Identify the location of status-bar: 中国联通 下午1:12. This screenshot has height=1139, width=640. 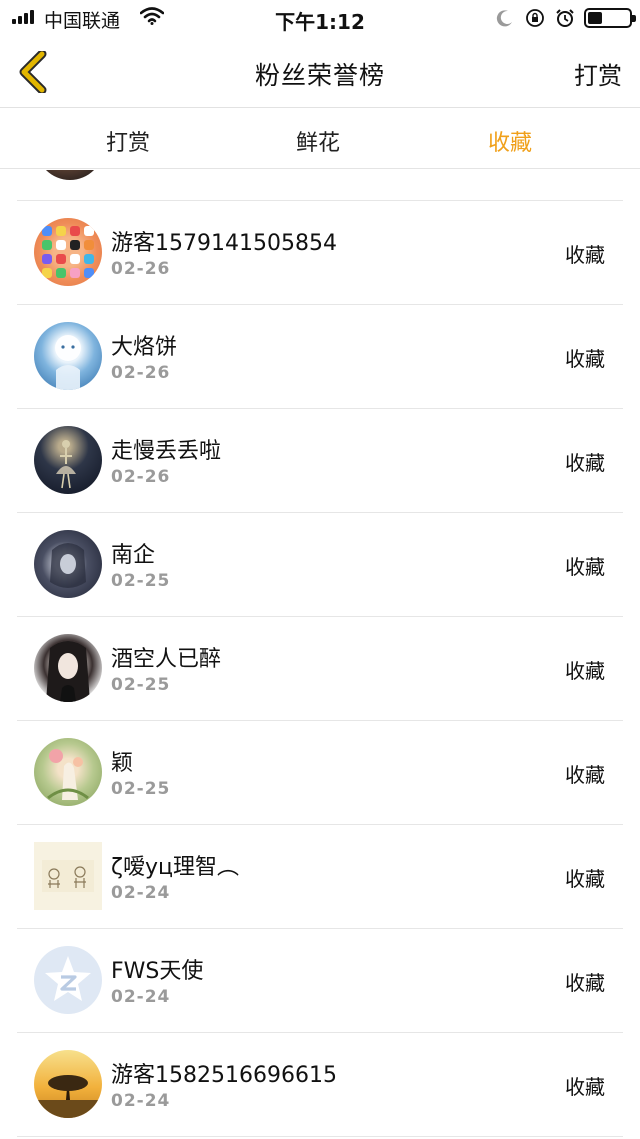
(320, 18).